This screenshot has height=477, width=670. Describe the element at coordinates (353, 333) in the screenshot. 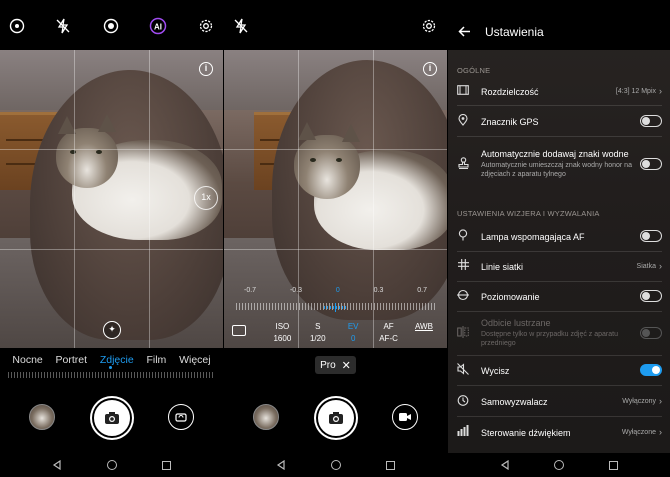

I see `ev-parameter: EV 0` at that location.